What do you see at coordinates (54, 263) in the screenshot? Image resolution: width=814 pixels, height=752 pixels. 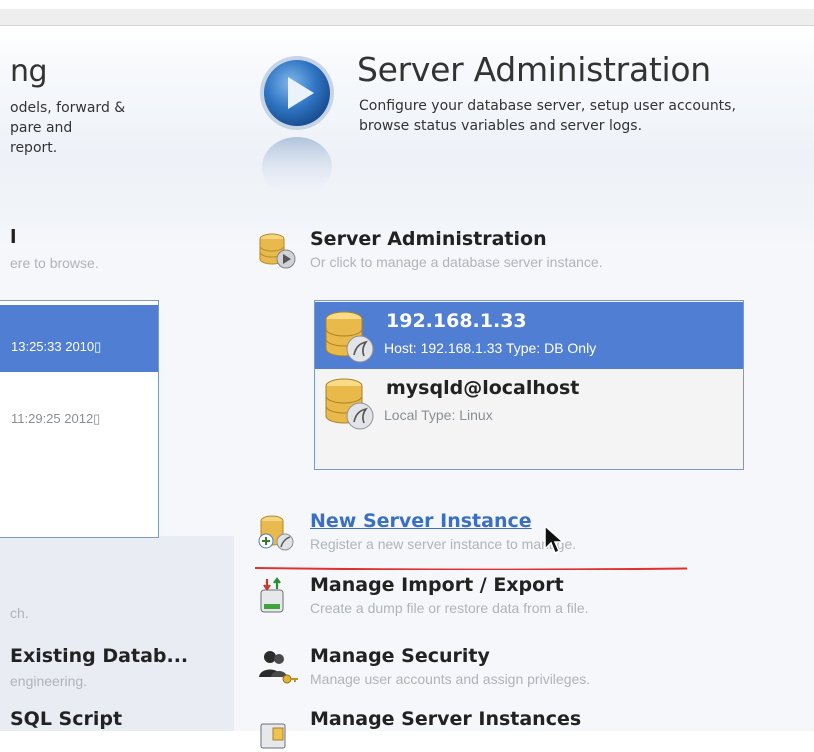 I see `models-subtitle: ere to browse.` at bounding box center [54, 263].